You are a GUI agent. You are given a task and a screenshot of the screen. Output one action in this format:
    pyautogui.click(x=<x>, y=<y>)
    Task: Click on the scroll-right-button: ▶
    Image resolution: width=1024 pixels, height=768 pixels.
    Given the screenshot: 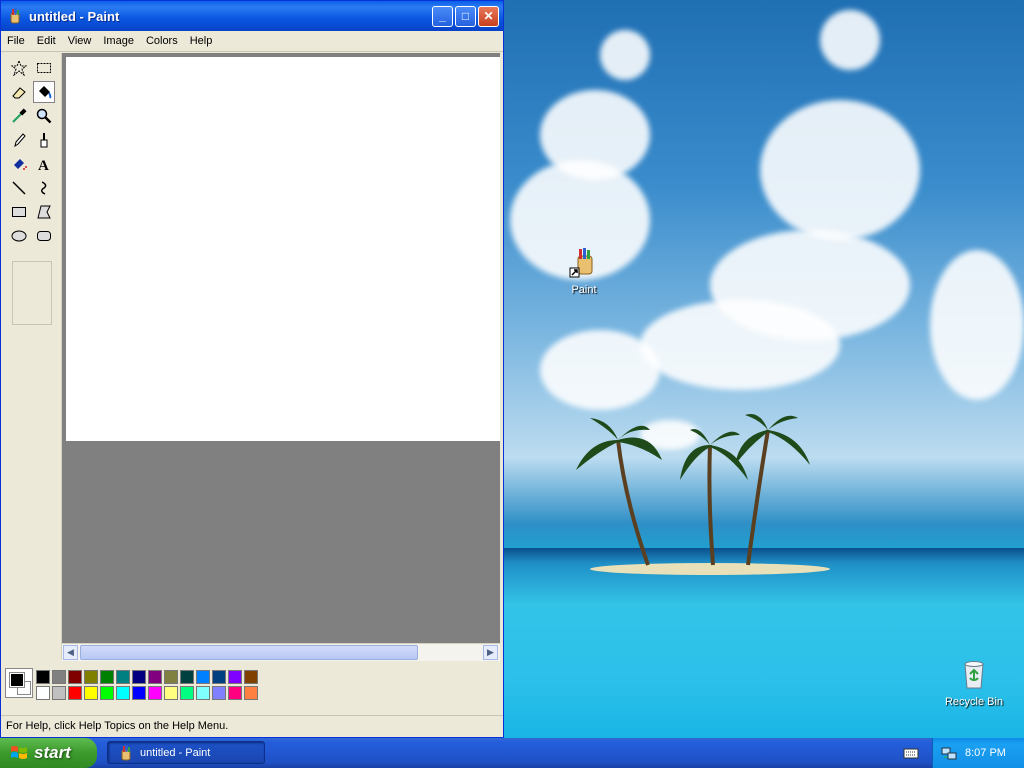 What is the action you would take?
    pyautogui.click(x=490, y=652)
    